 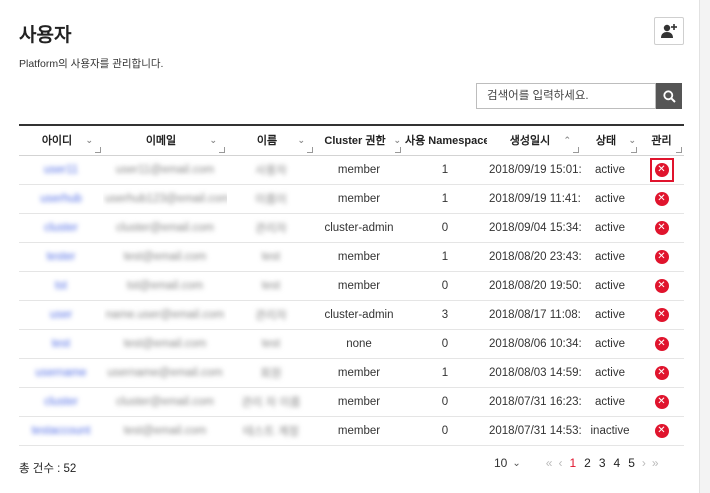 What do you see at coordinates (610, 199) in the screenshot?
I see `status-cell: active` at bounding box center [610, 199].